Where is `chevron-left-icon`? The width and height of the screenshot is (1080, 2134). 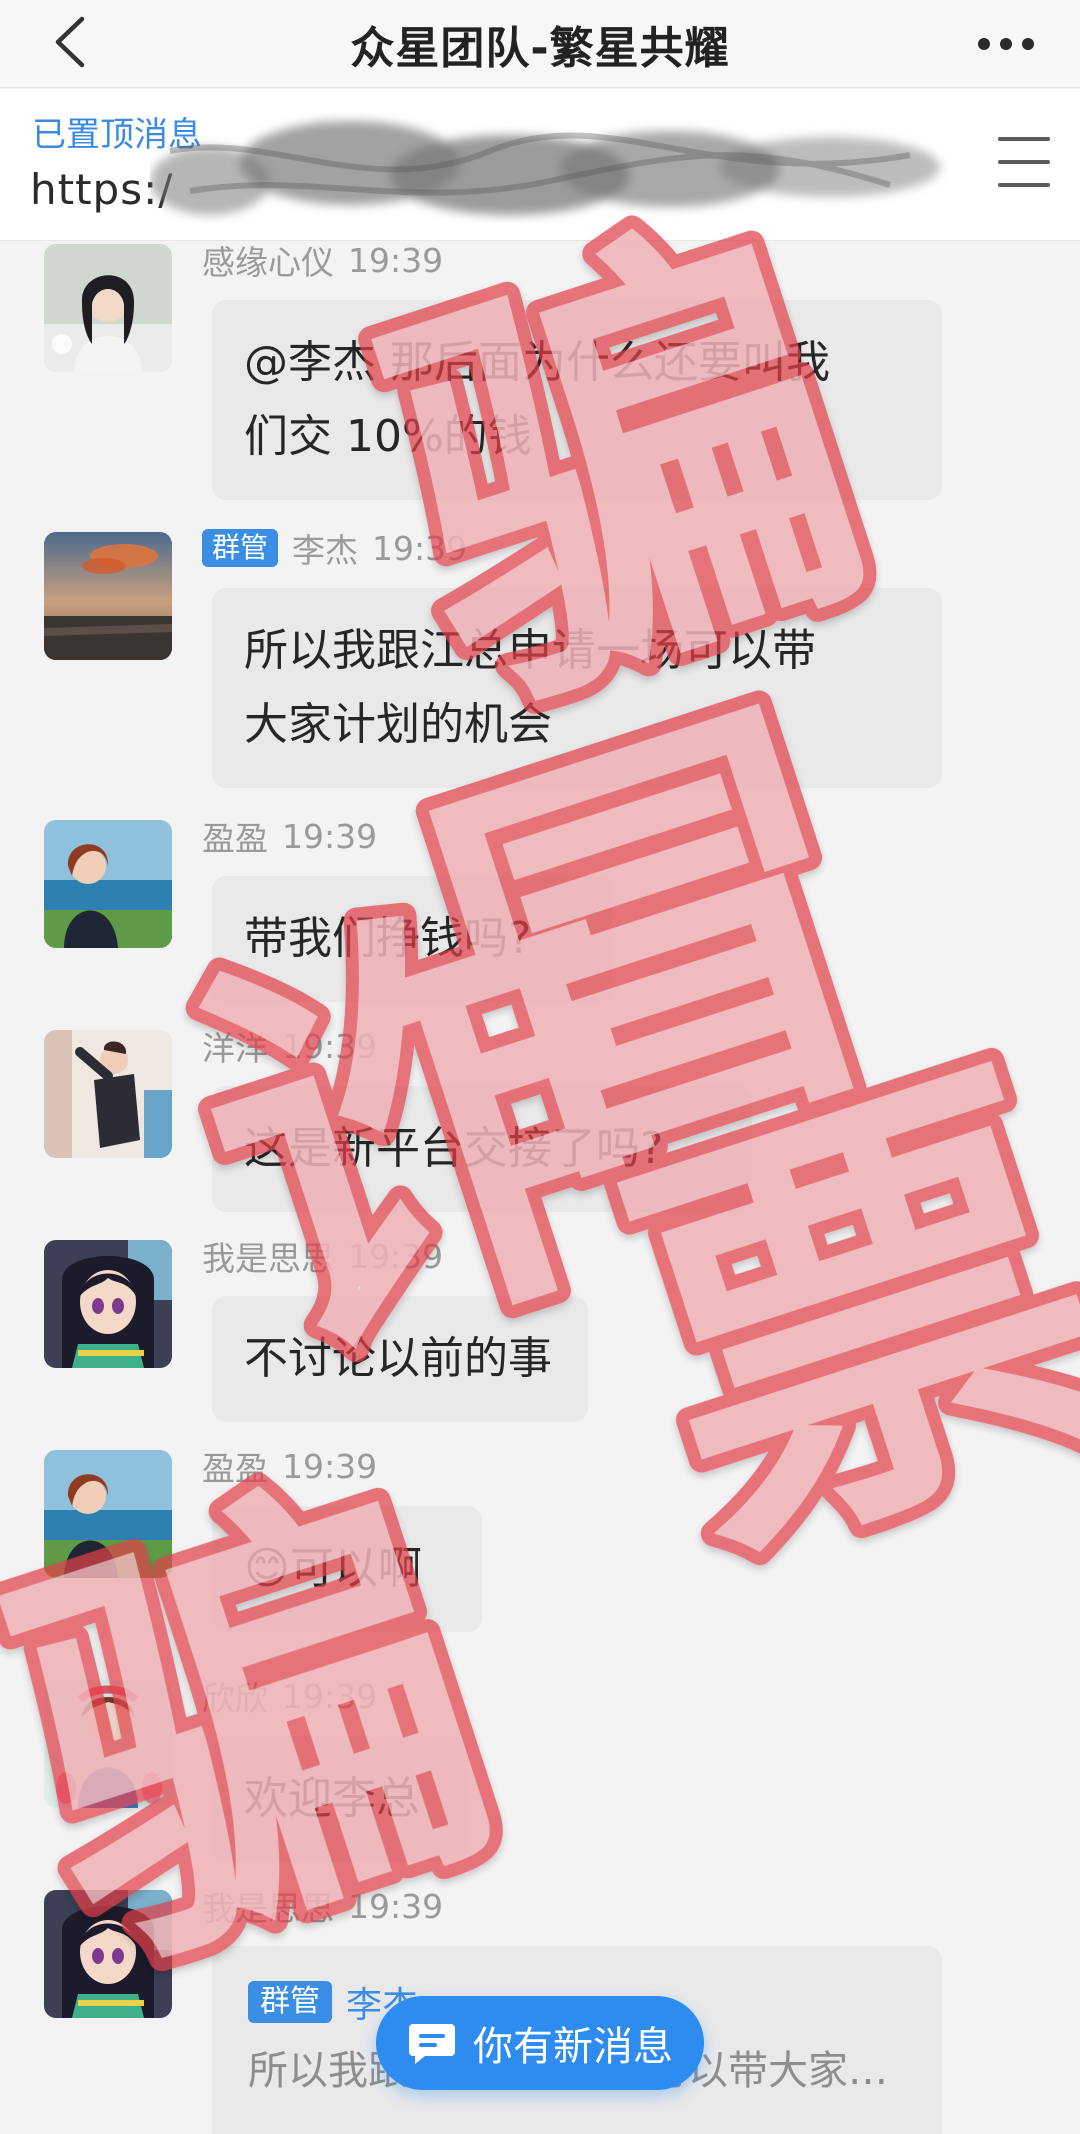
chevron-left-icon is located at coordinates (70, 42).